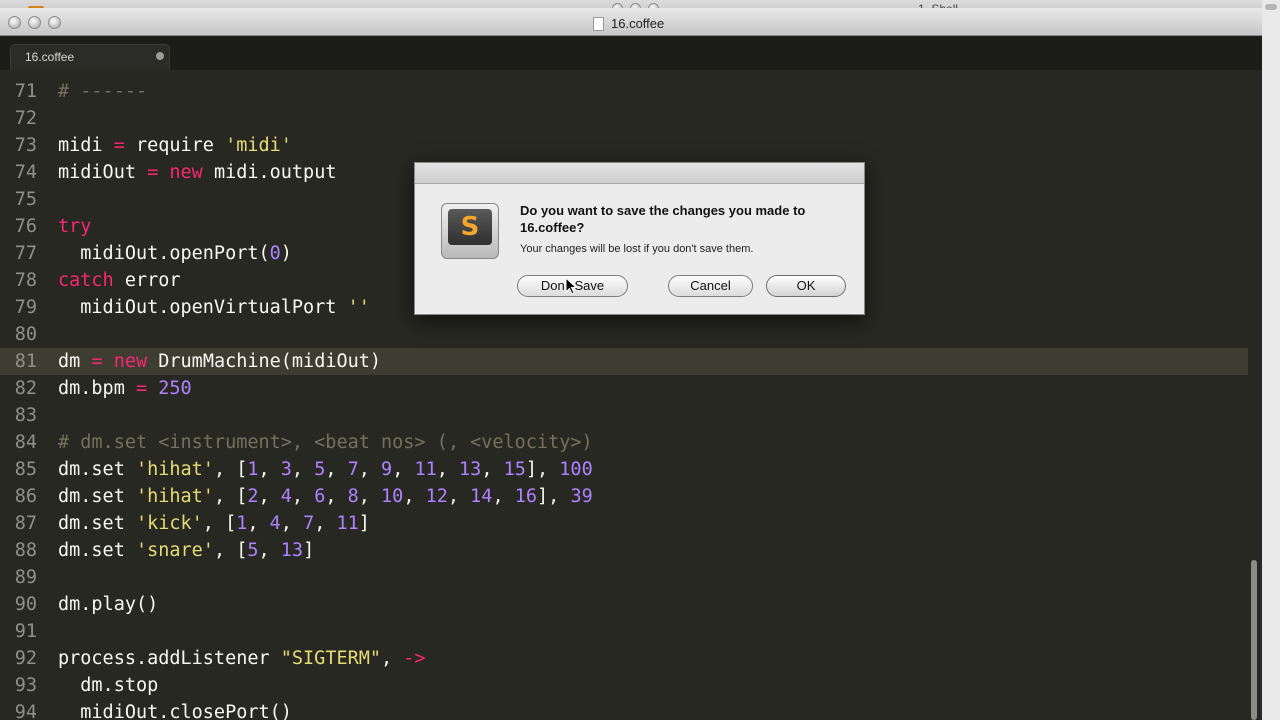 The image size is (1280, 720). Describe the element at coordinates (160, 56) in the screenshot. I see `tab-close-icon` at that location.